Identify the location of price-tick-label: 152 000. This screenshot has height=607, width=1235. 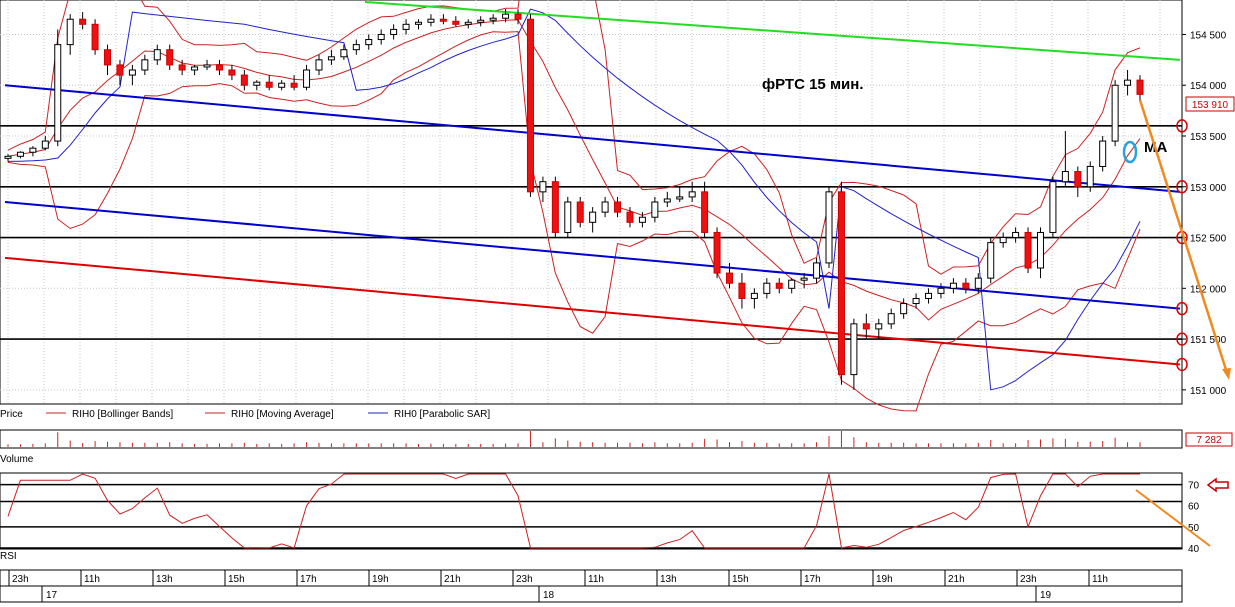
(1208, 289).